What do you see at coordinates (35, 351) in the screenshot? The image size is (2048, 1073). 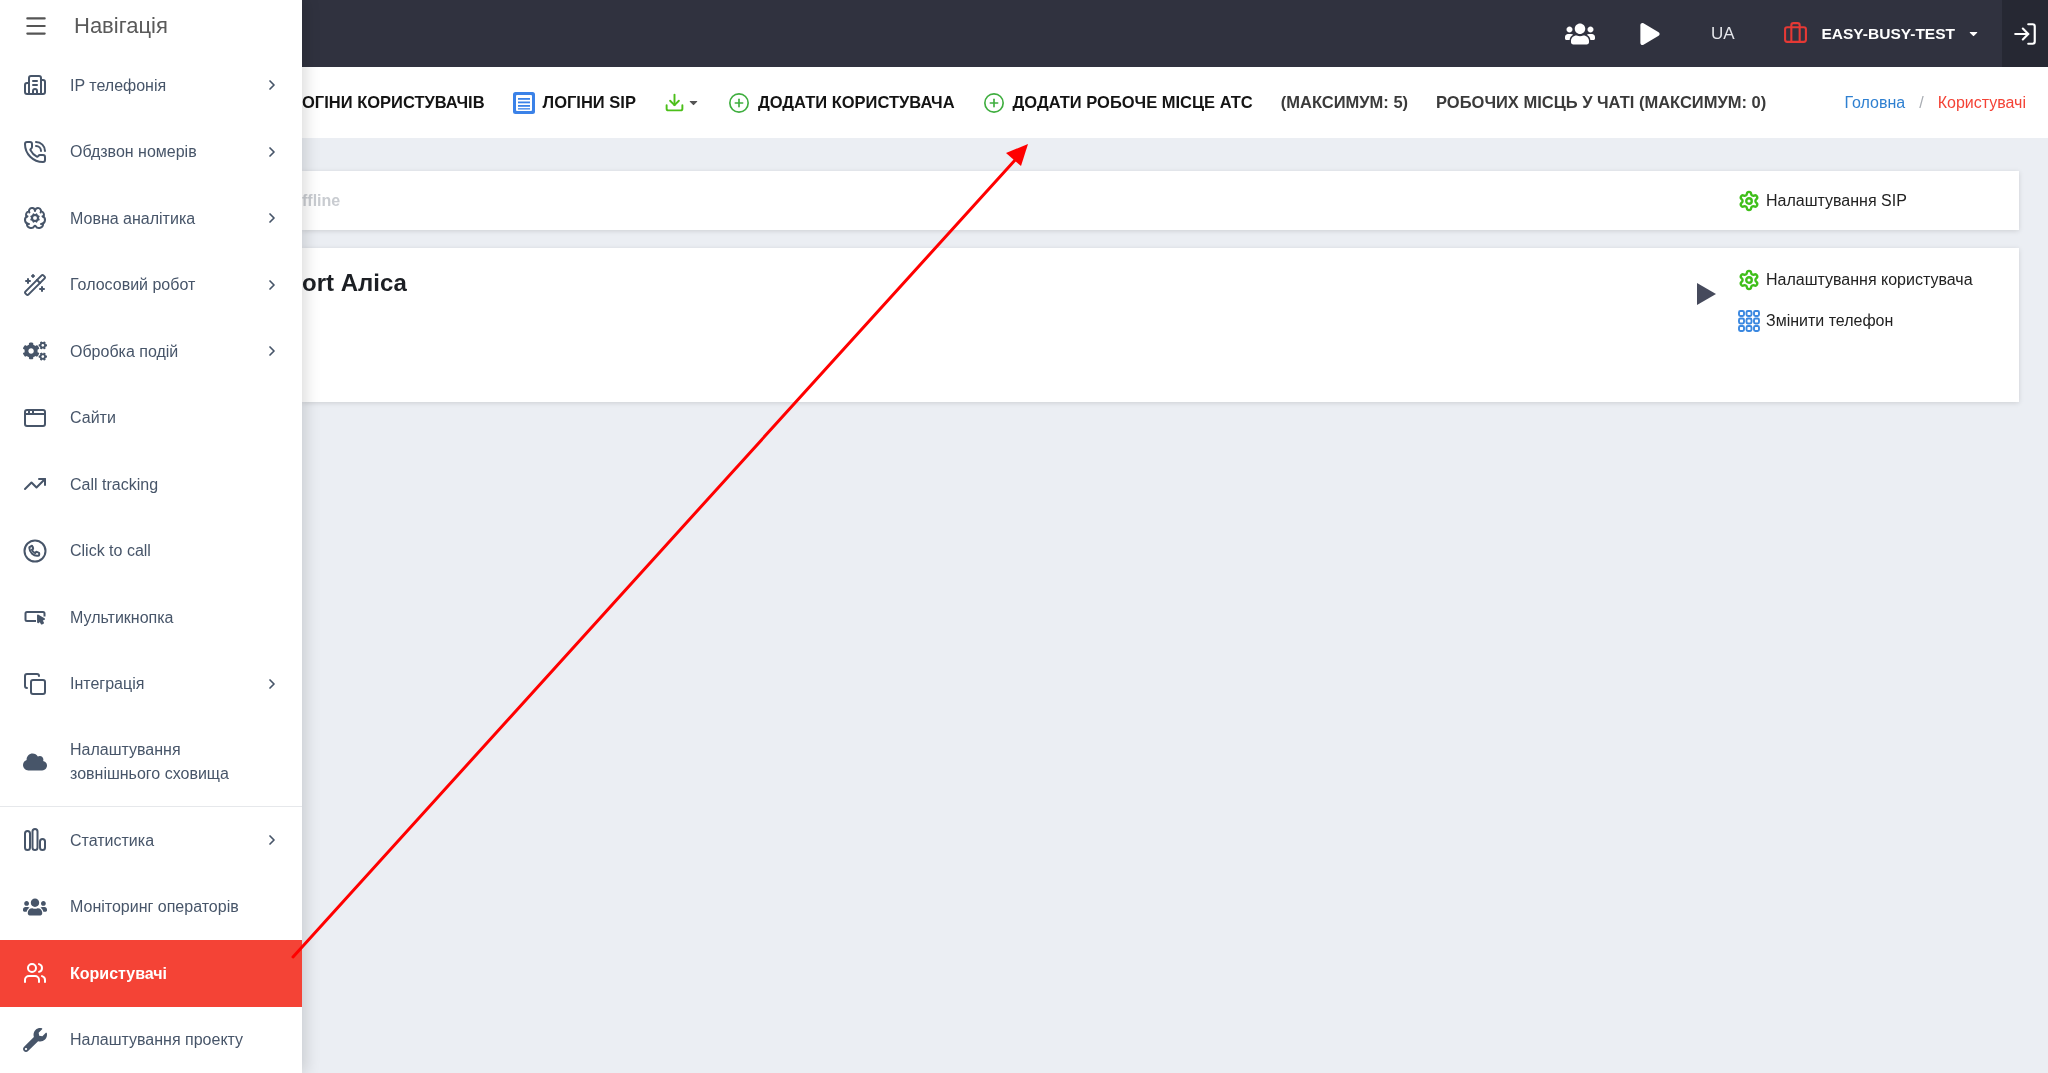 I see `gears-icon` at bounding box center [35, 351].